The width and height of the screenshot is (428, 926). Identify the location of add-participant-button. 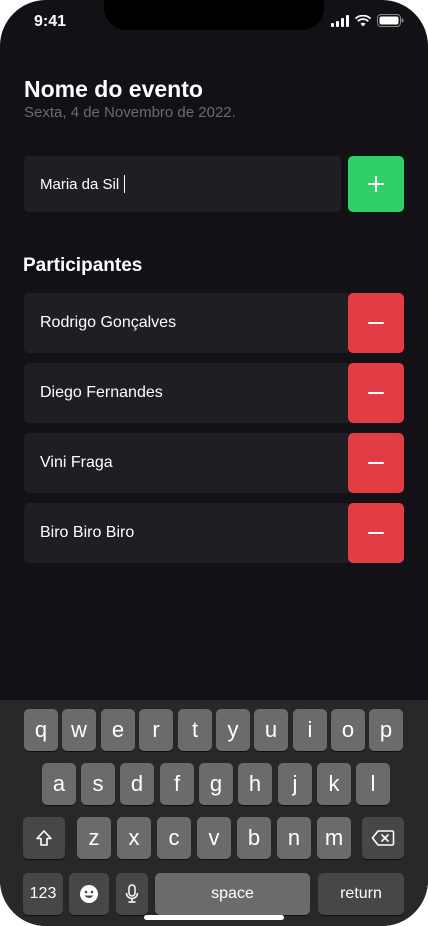
(376, 184).